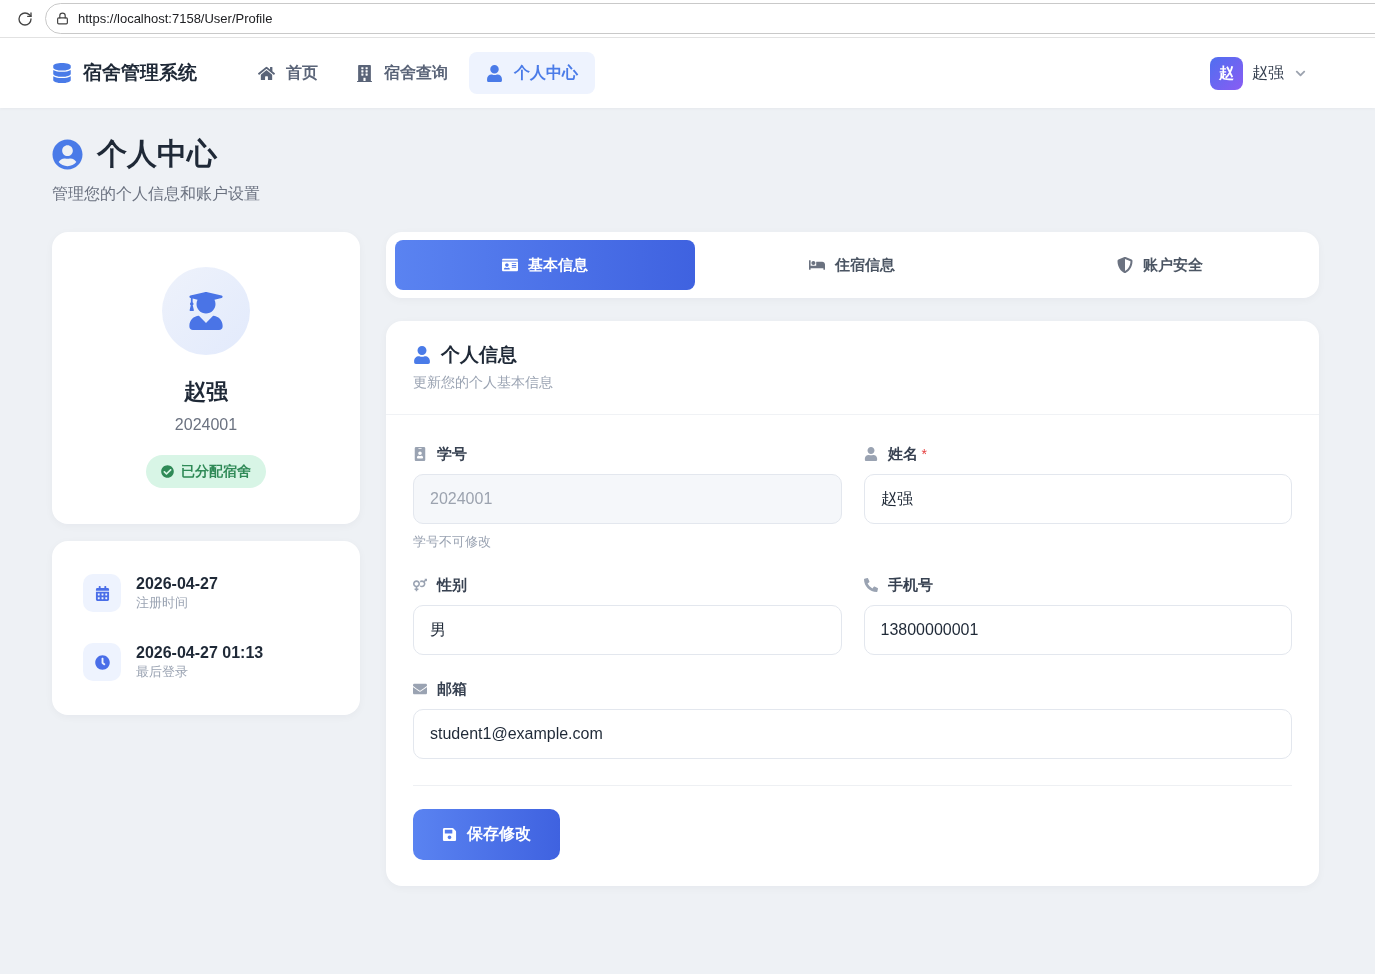  Describe the element at coordinates (25, 18) in the screenshot. I see `reload-icon` at that location.